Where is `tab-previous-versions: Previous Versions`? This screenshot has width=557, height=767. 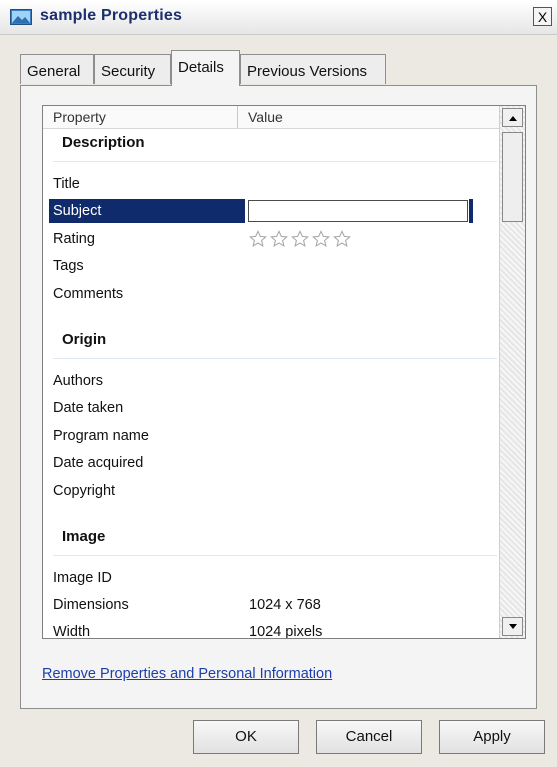 tab-previous-versions: Previous Versions is located at coordinates (313, 69).